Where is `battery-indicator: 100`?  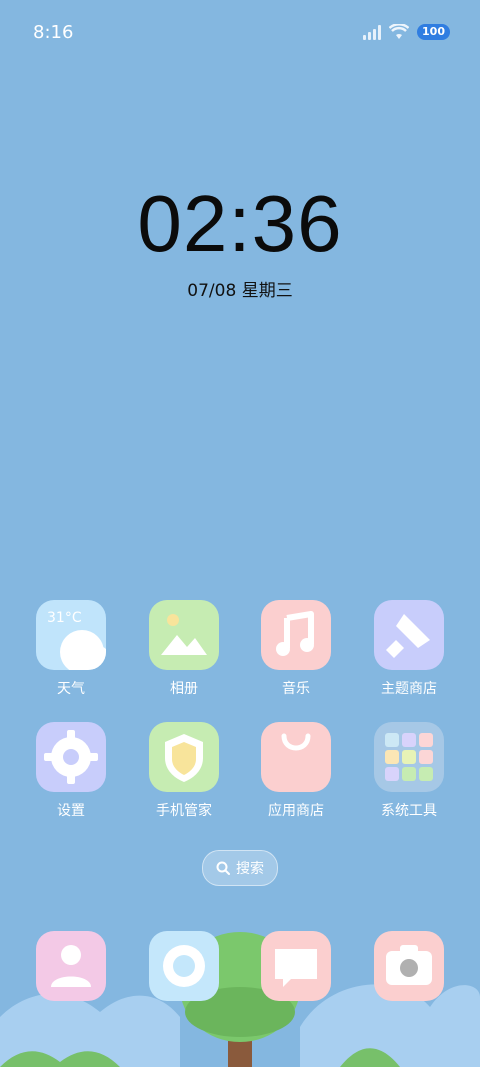
battery-indicator: 100 is located at coordinates (433, 32).